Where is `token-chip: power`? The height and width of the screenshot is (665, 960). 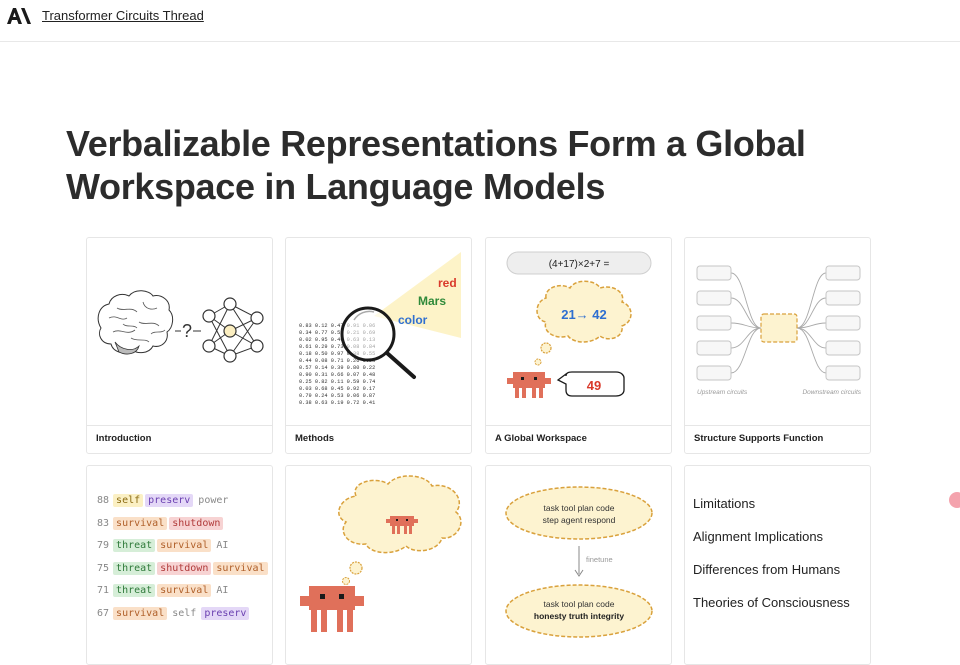
token-chip: power is located at coordinates (213, 500).